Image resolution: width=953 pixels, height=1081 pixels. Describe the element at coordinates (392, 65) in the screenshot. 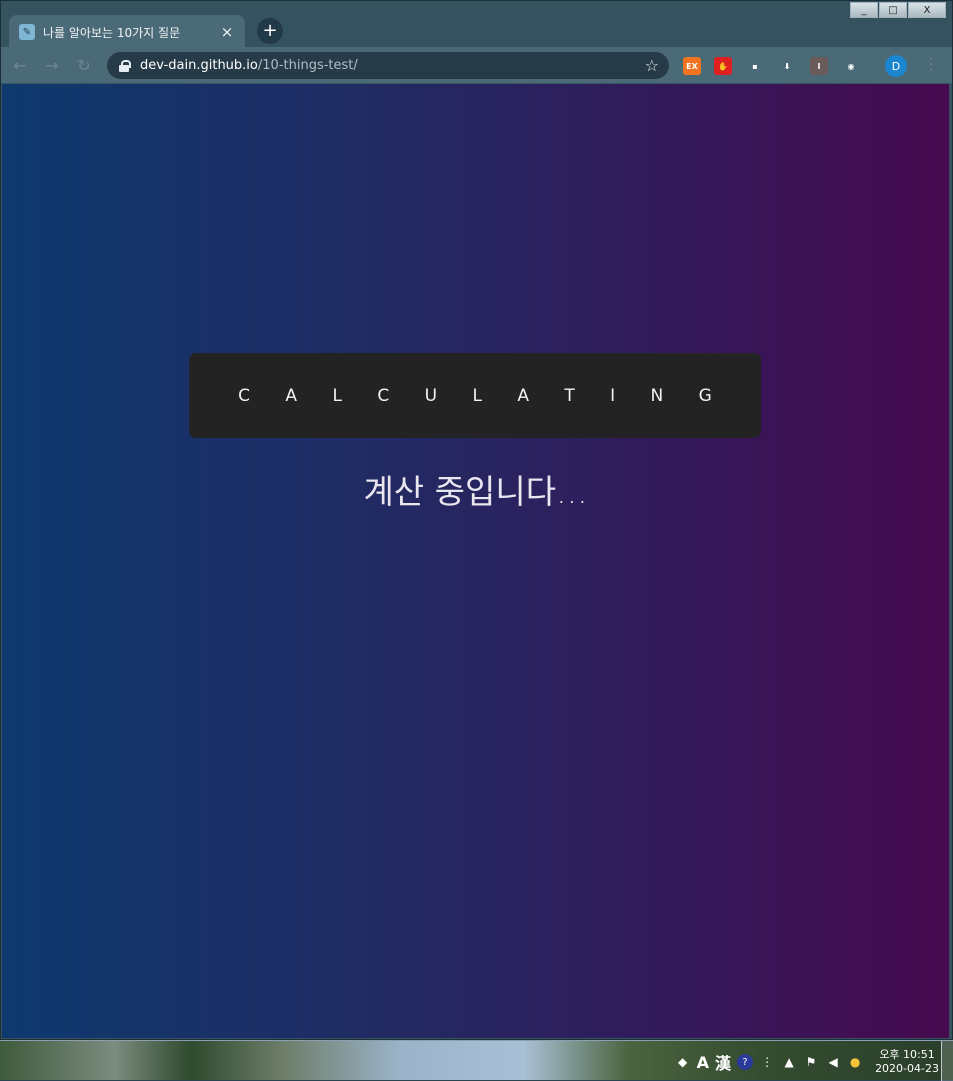

I see `url-text: dev-dain.github.io/10-things-test/` at that location.